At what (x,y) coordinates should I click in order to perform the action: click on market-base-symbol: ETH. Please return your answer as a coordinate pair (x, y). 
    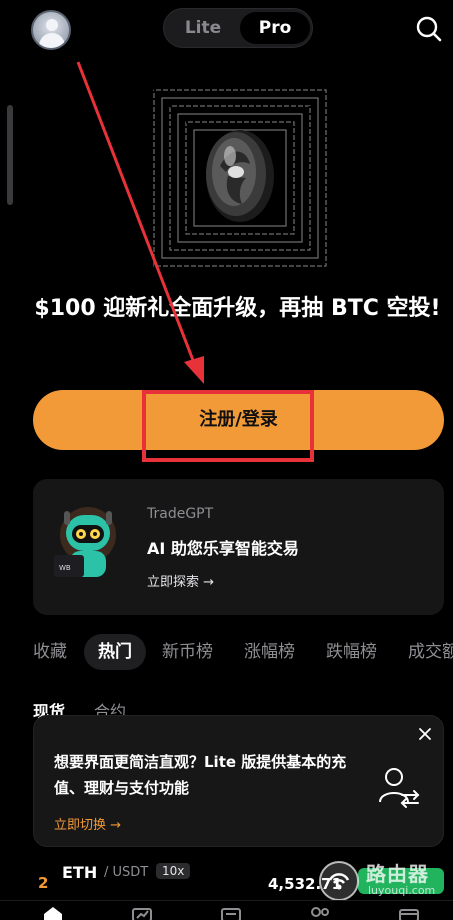
    Looking at the image, I should click on (80, 872).